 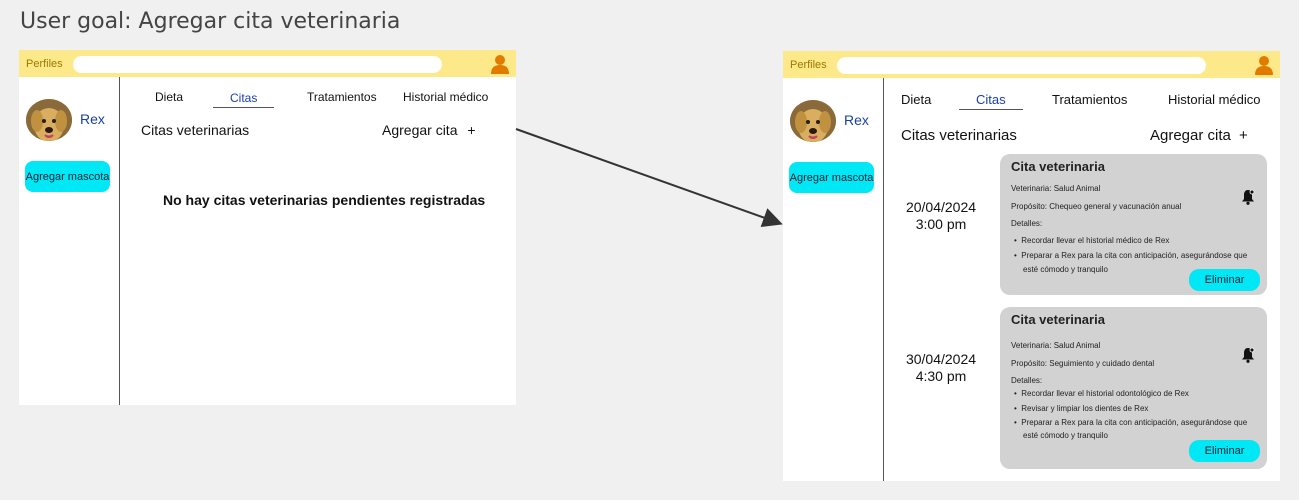 I want to click on appointment-date: 20/04/2024, so click(x=941, y=207).